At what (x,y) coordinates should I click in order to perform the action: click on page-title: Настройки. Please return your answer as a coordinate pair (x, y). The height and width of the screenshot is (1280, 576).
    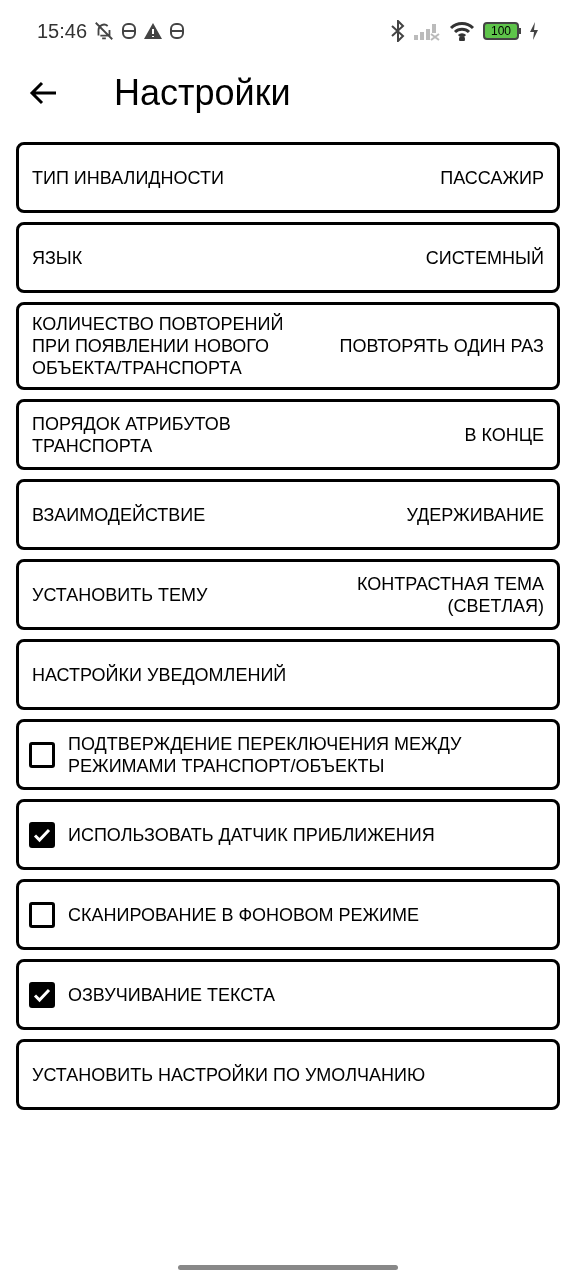
    Looking at the image, I should click on (202, 93).